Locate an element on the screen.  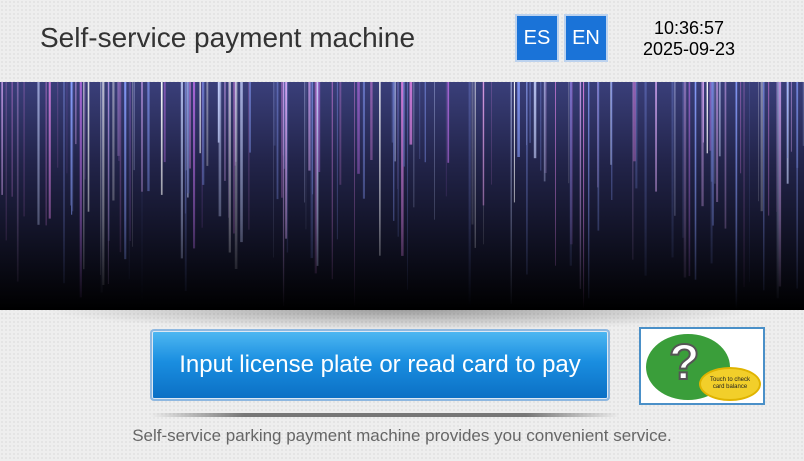
pay-button: Input license plate or read card to pay is located at coordinates (380, 365).